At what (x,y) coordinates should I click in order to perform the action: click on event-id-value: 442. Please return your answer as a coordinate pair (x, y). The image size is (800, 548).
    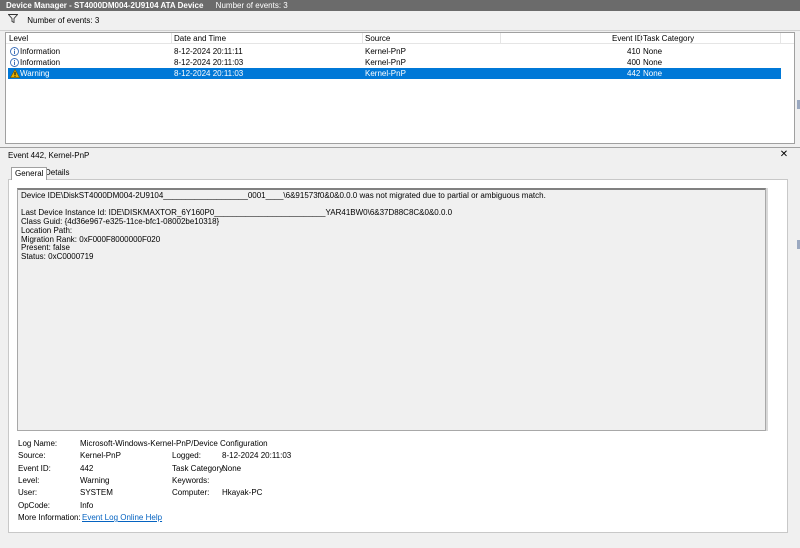
    Looking at the image, I should click on (87, 468).